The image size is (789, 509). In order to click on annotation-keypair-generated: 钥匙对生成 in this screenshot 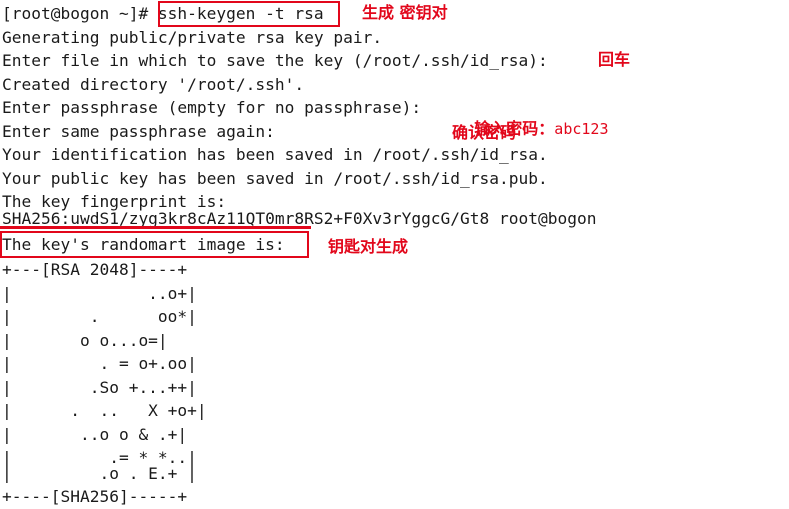, I will do `click(368, 246)`.